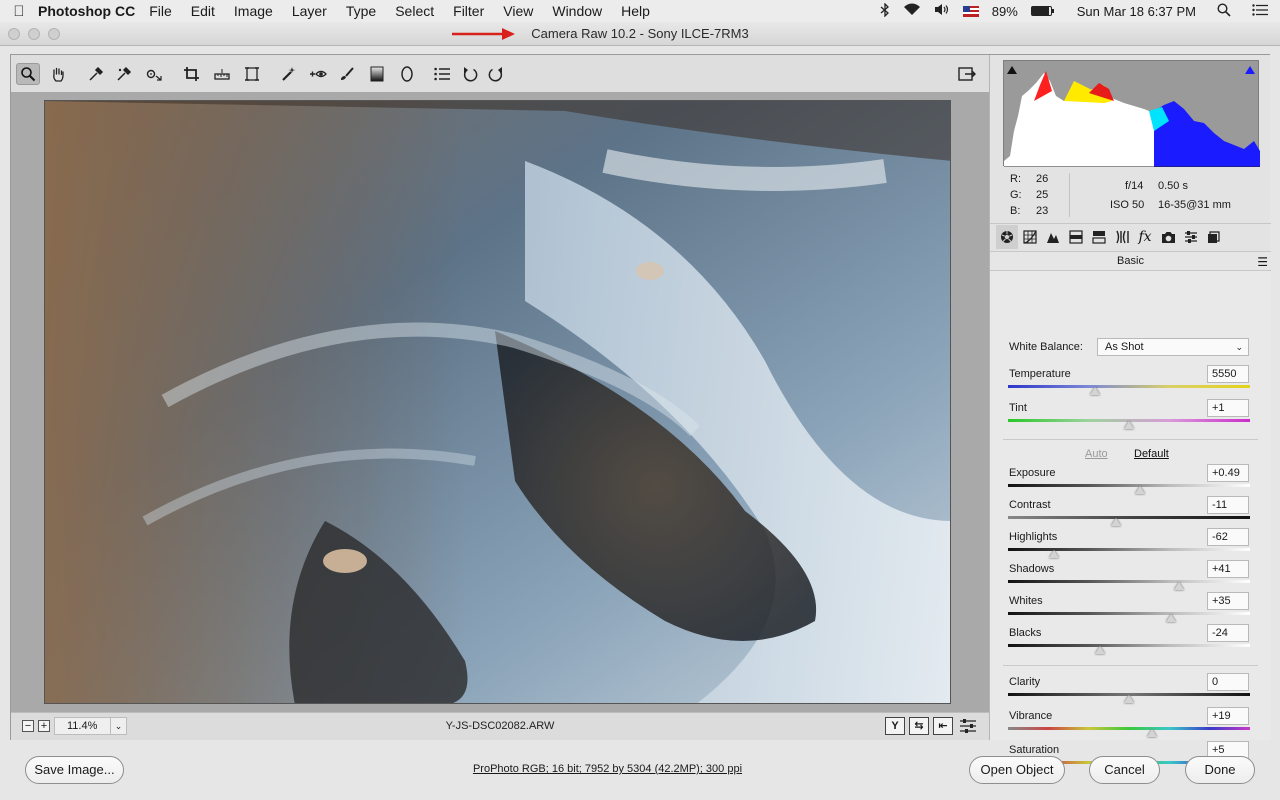 This screenshot has width=1280, height=800. Describe the element at coordinates (58, 74) in the screenshot. I see `hand-tool-icon` at that location.